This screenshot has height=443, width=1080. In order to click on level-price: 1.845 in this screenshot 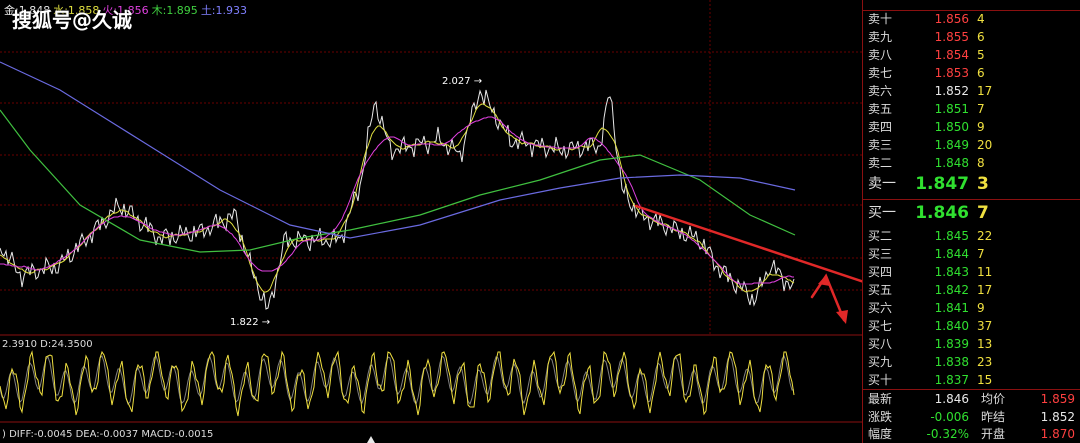, I will do `click(951, 236)`.